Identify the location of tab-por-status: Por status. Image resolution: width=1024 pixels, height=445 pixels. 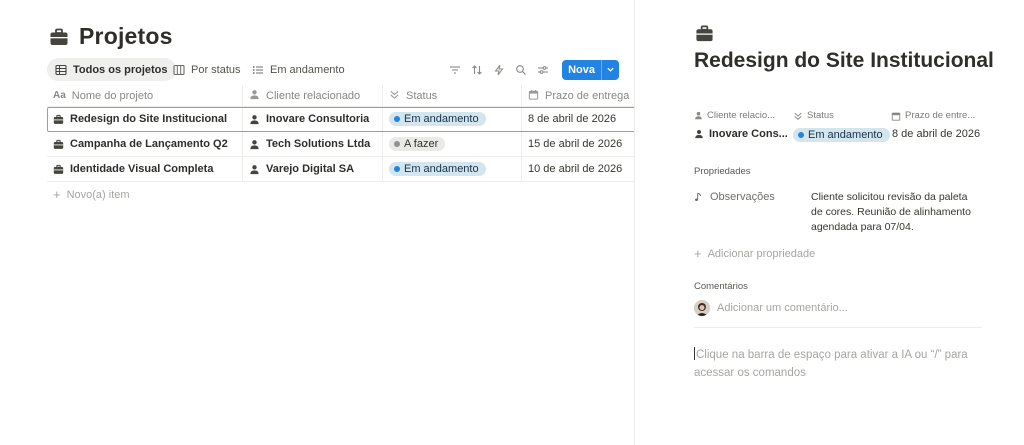
(207, 69).